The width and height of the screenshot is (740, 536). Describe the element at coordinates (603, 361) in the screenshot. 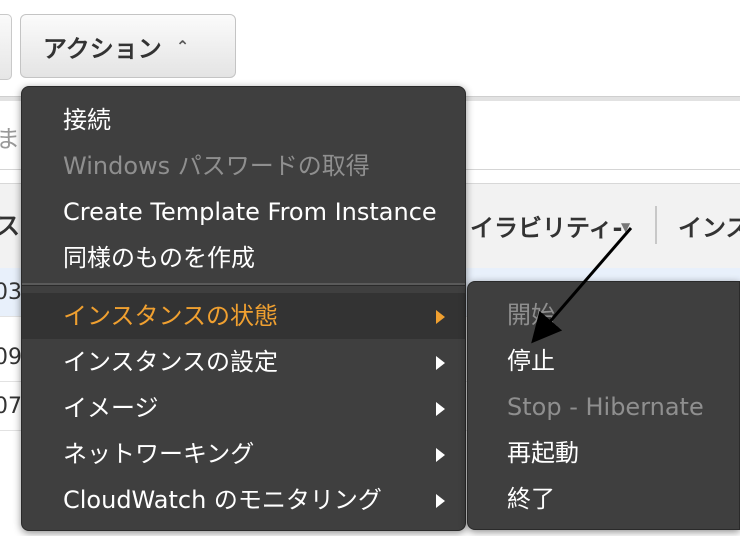

I see `submenu-item-stop: 停止` at that location.